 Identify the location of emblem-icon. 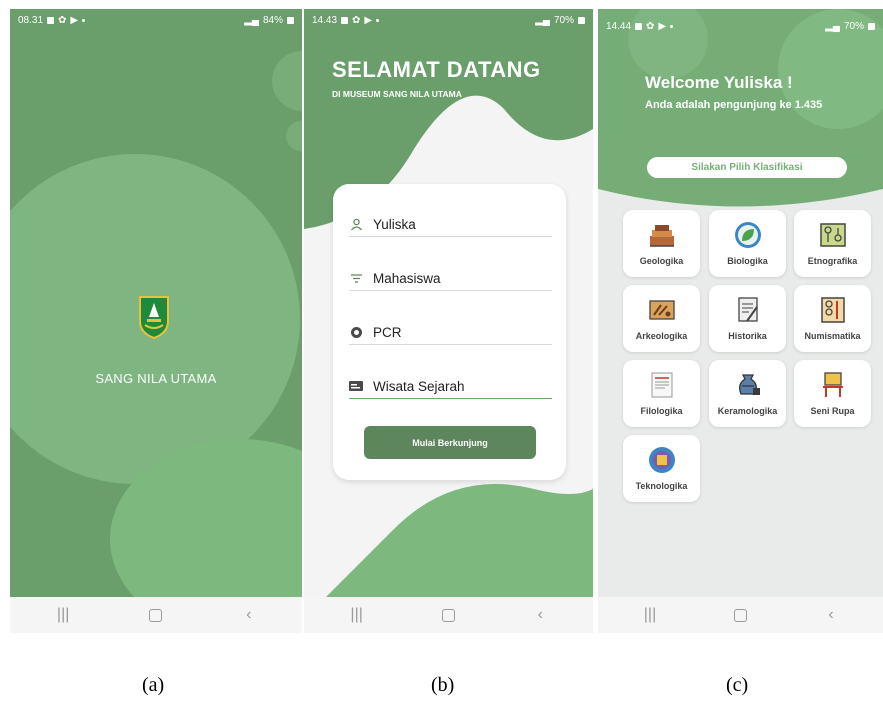
(154, 317).